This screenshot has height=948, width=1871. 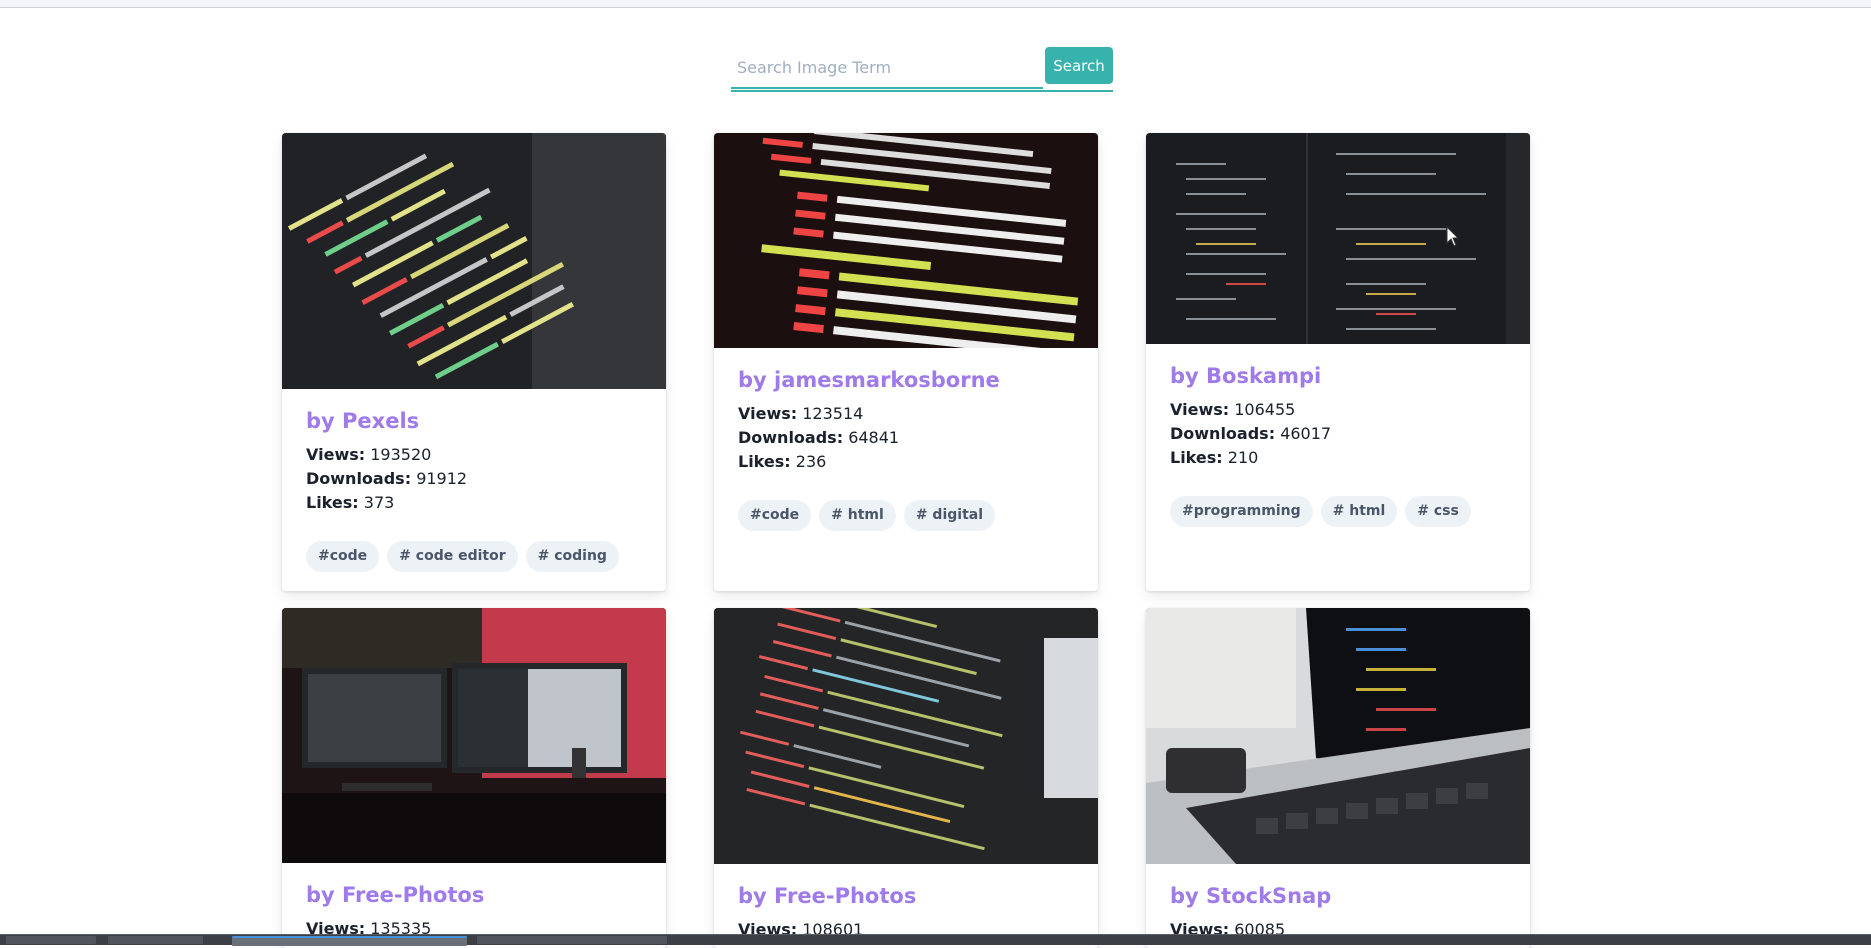 I want to click on laptop-code-image, so click(x=1338, y=736).